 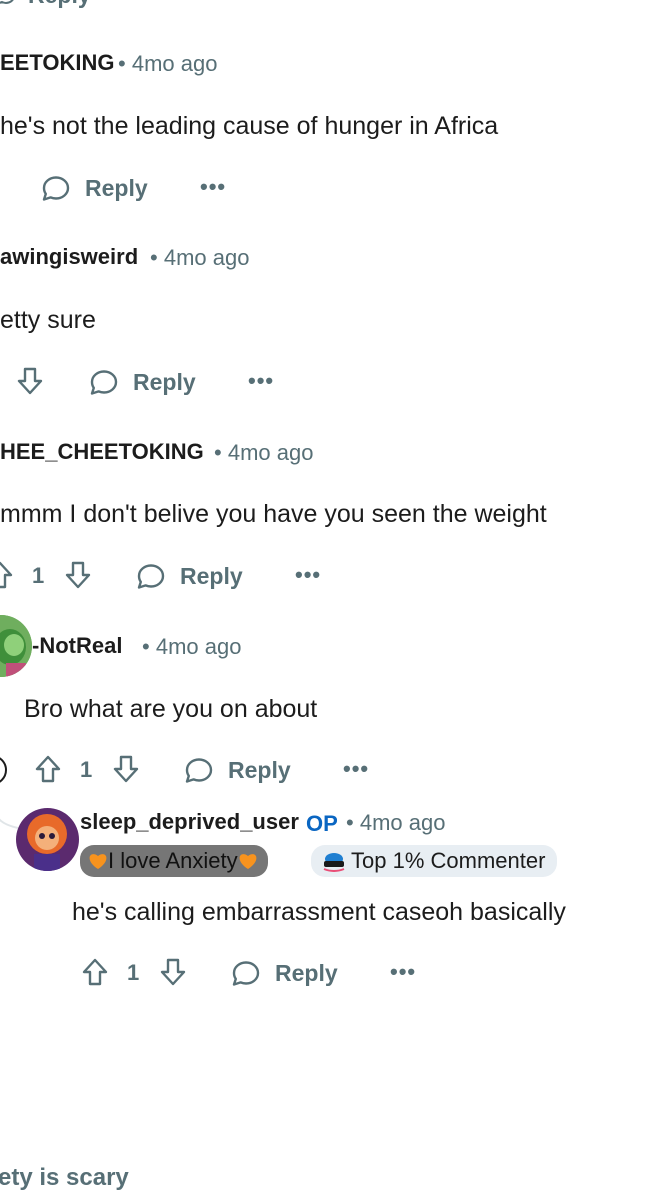 What do you see at coordinates (48, 320) in the screenshot?
I see `comment-body: etty sure` at bounding box center [48, 320].